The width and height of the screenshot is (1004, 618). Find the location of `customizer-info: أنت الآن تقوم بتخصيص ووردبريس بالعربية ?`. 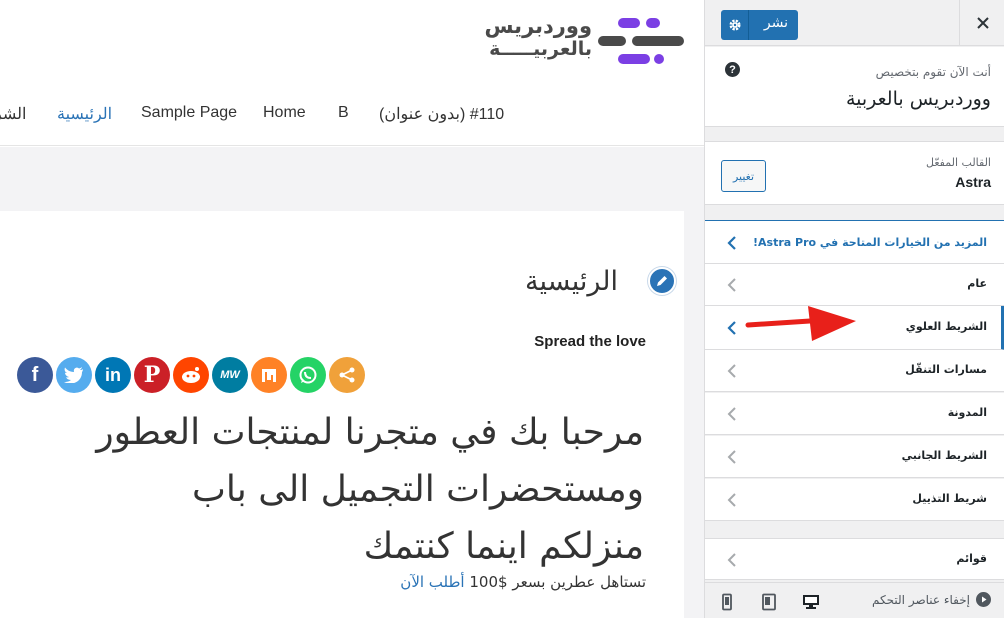

customizer-info: أنت الآن تقوم بتخصيص ووردبريس بالعربية ? is located at coordinates (854, 87).